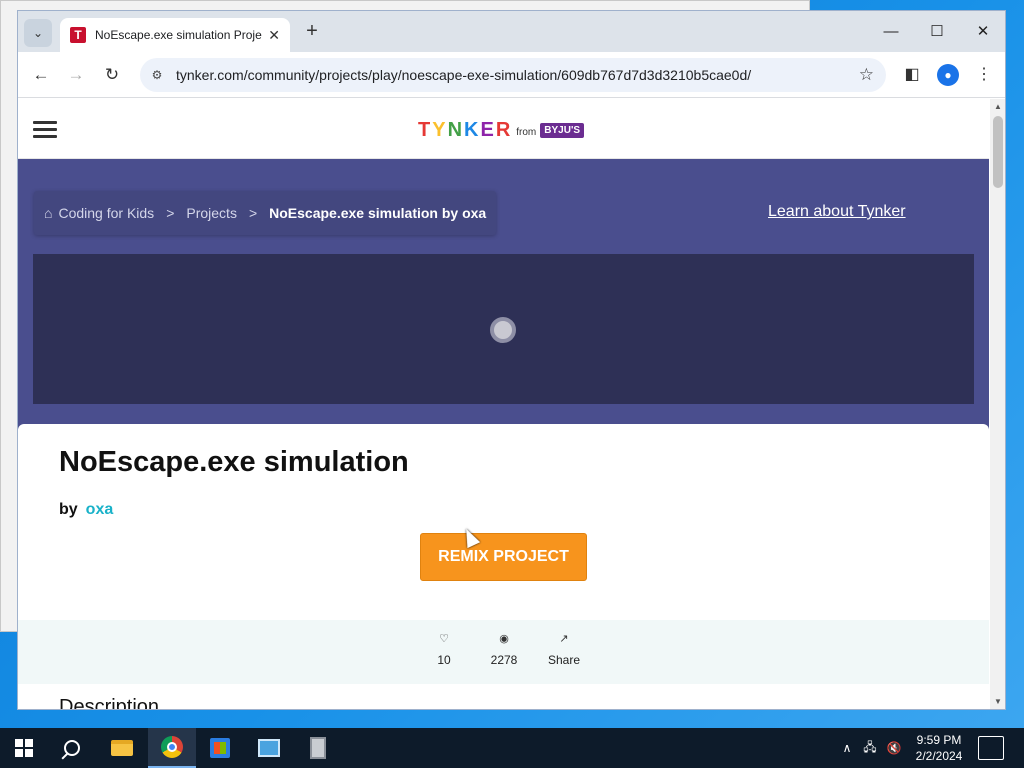  I want to click on close-window-button: ✕, so click(982, 32).